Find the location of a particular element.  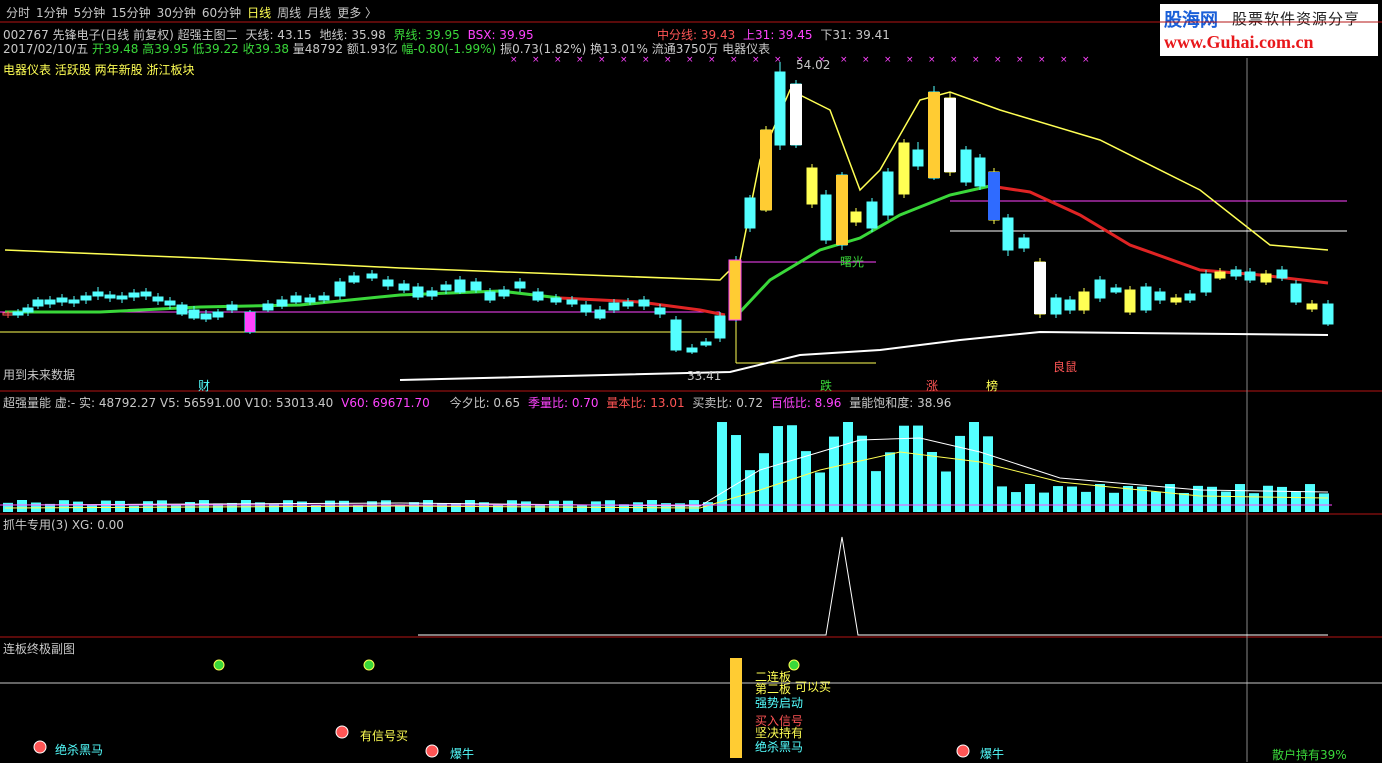

zhuaniu-panel-title: 抓牛专用(3) XG: 0.00 is located at coordinates (63, 525).